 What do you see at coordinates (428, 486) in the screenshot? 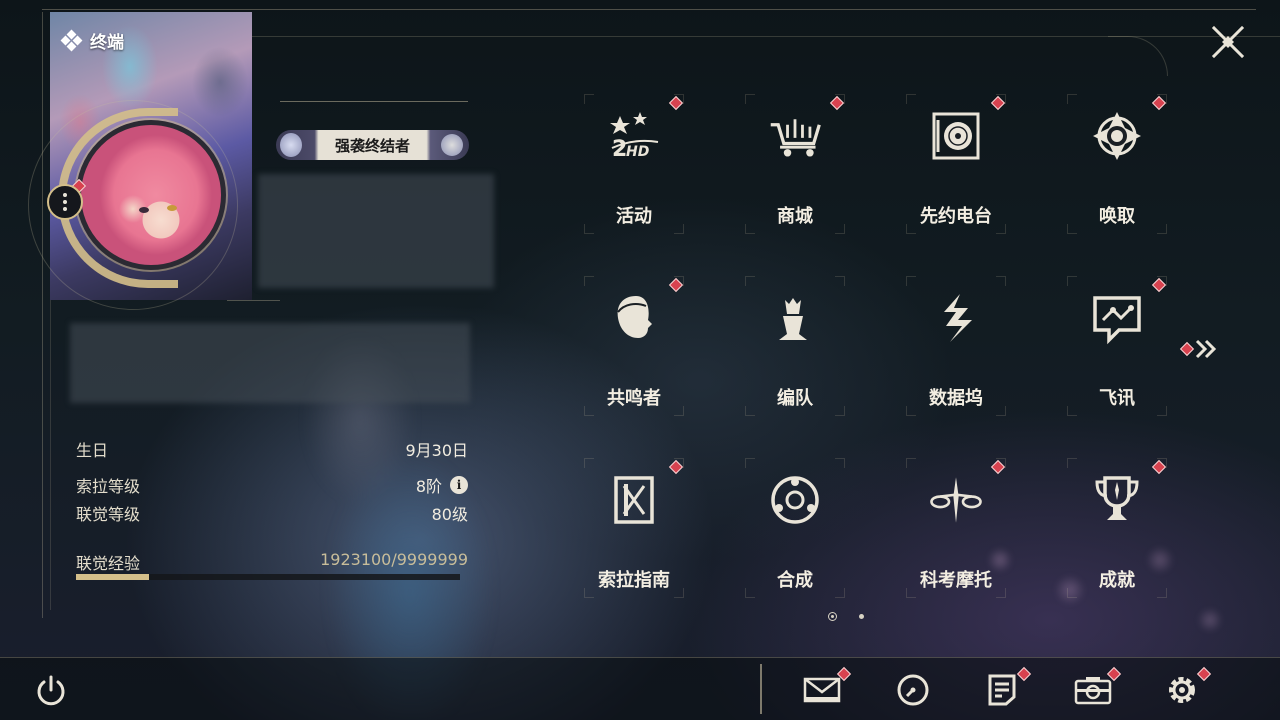
I see `stat-value: 8阶` at bounding box center [428, 486].